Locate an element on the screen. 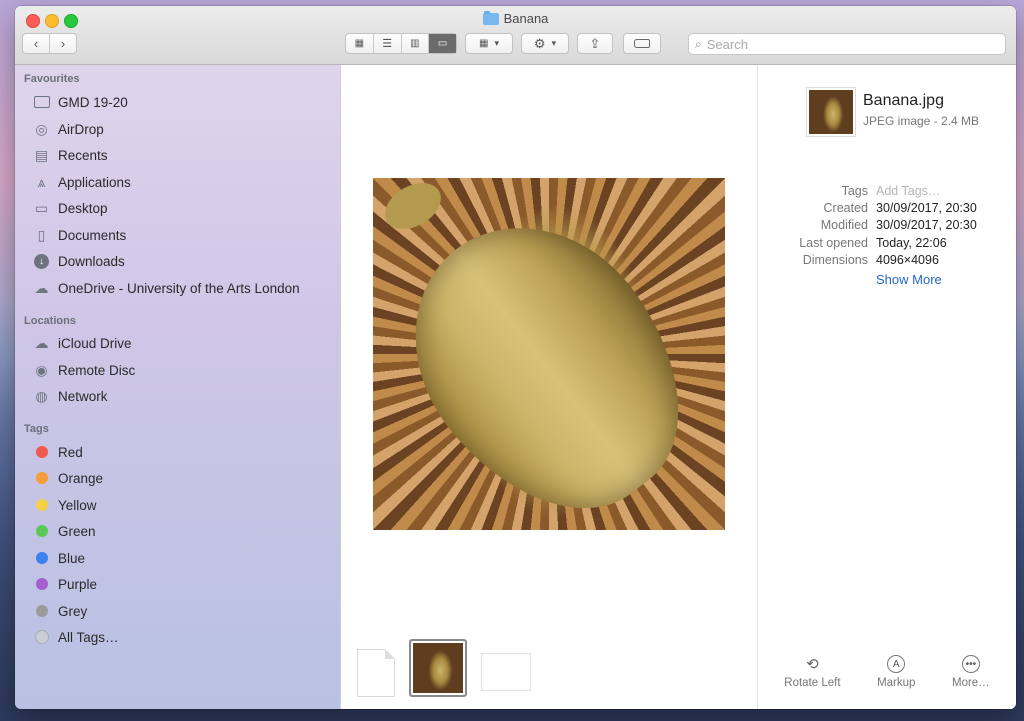  meta-modified-row: Modified 30/09/2017, 20:30 is located at coordinates (887, 225).